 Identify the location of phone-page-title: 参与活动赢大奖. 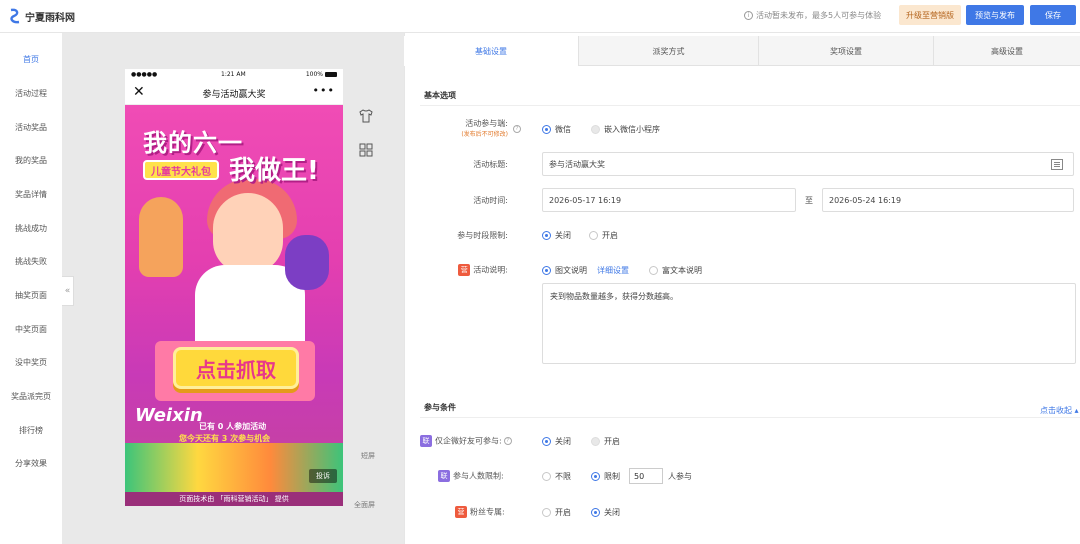
(234, 95).